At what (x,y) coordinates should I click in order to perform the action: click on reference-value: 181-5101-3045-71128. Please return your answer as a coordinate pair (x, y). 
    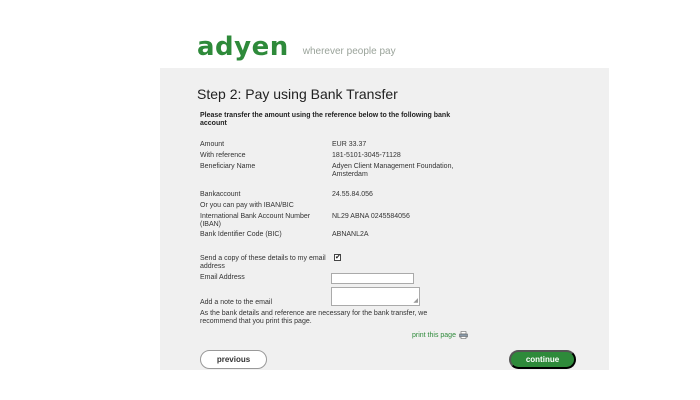
    Looking at the image, I should click on (366, 155).